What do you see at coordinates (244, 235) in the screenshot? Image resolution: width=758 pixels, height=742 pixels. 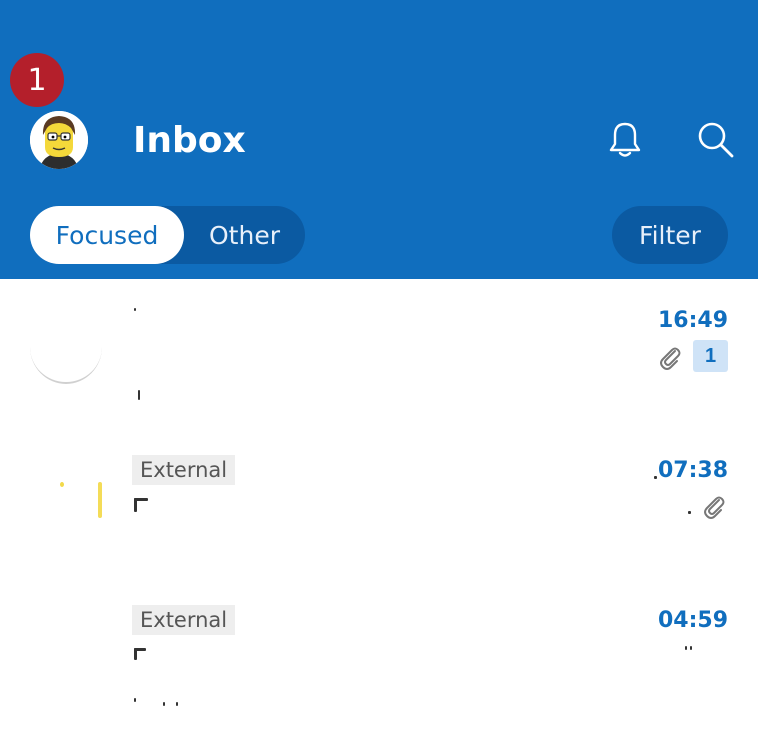 I see `tab-other: Other` at bounding box center [244, 235].